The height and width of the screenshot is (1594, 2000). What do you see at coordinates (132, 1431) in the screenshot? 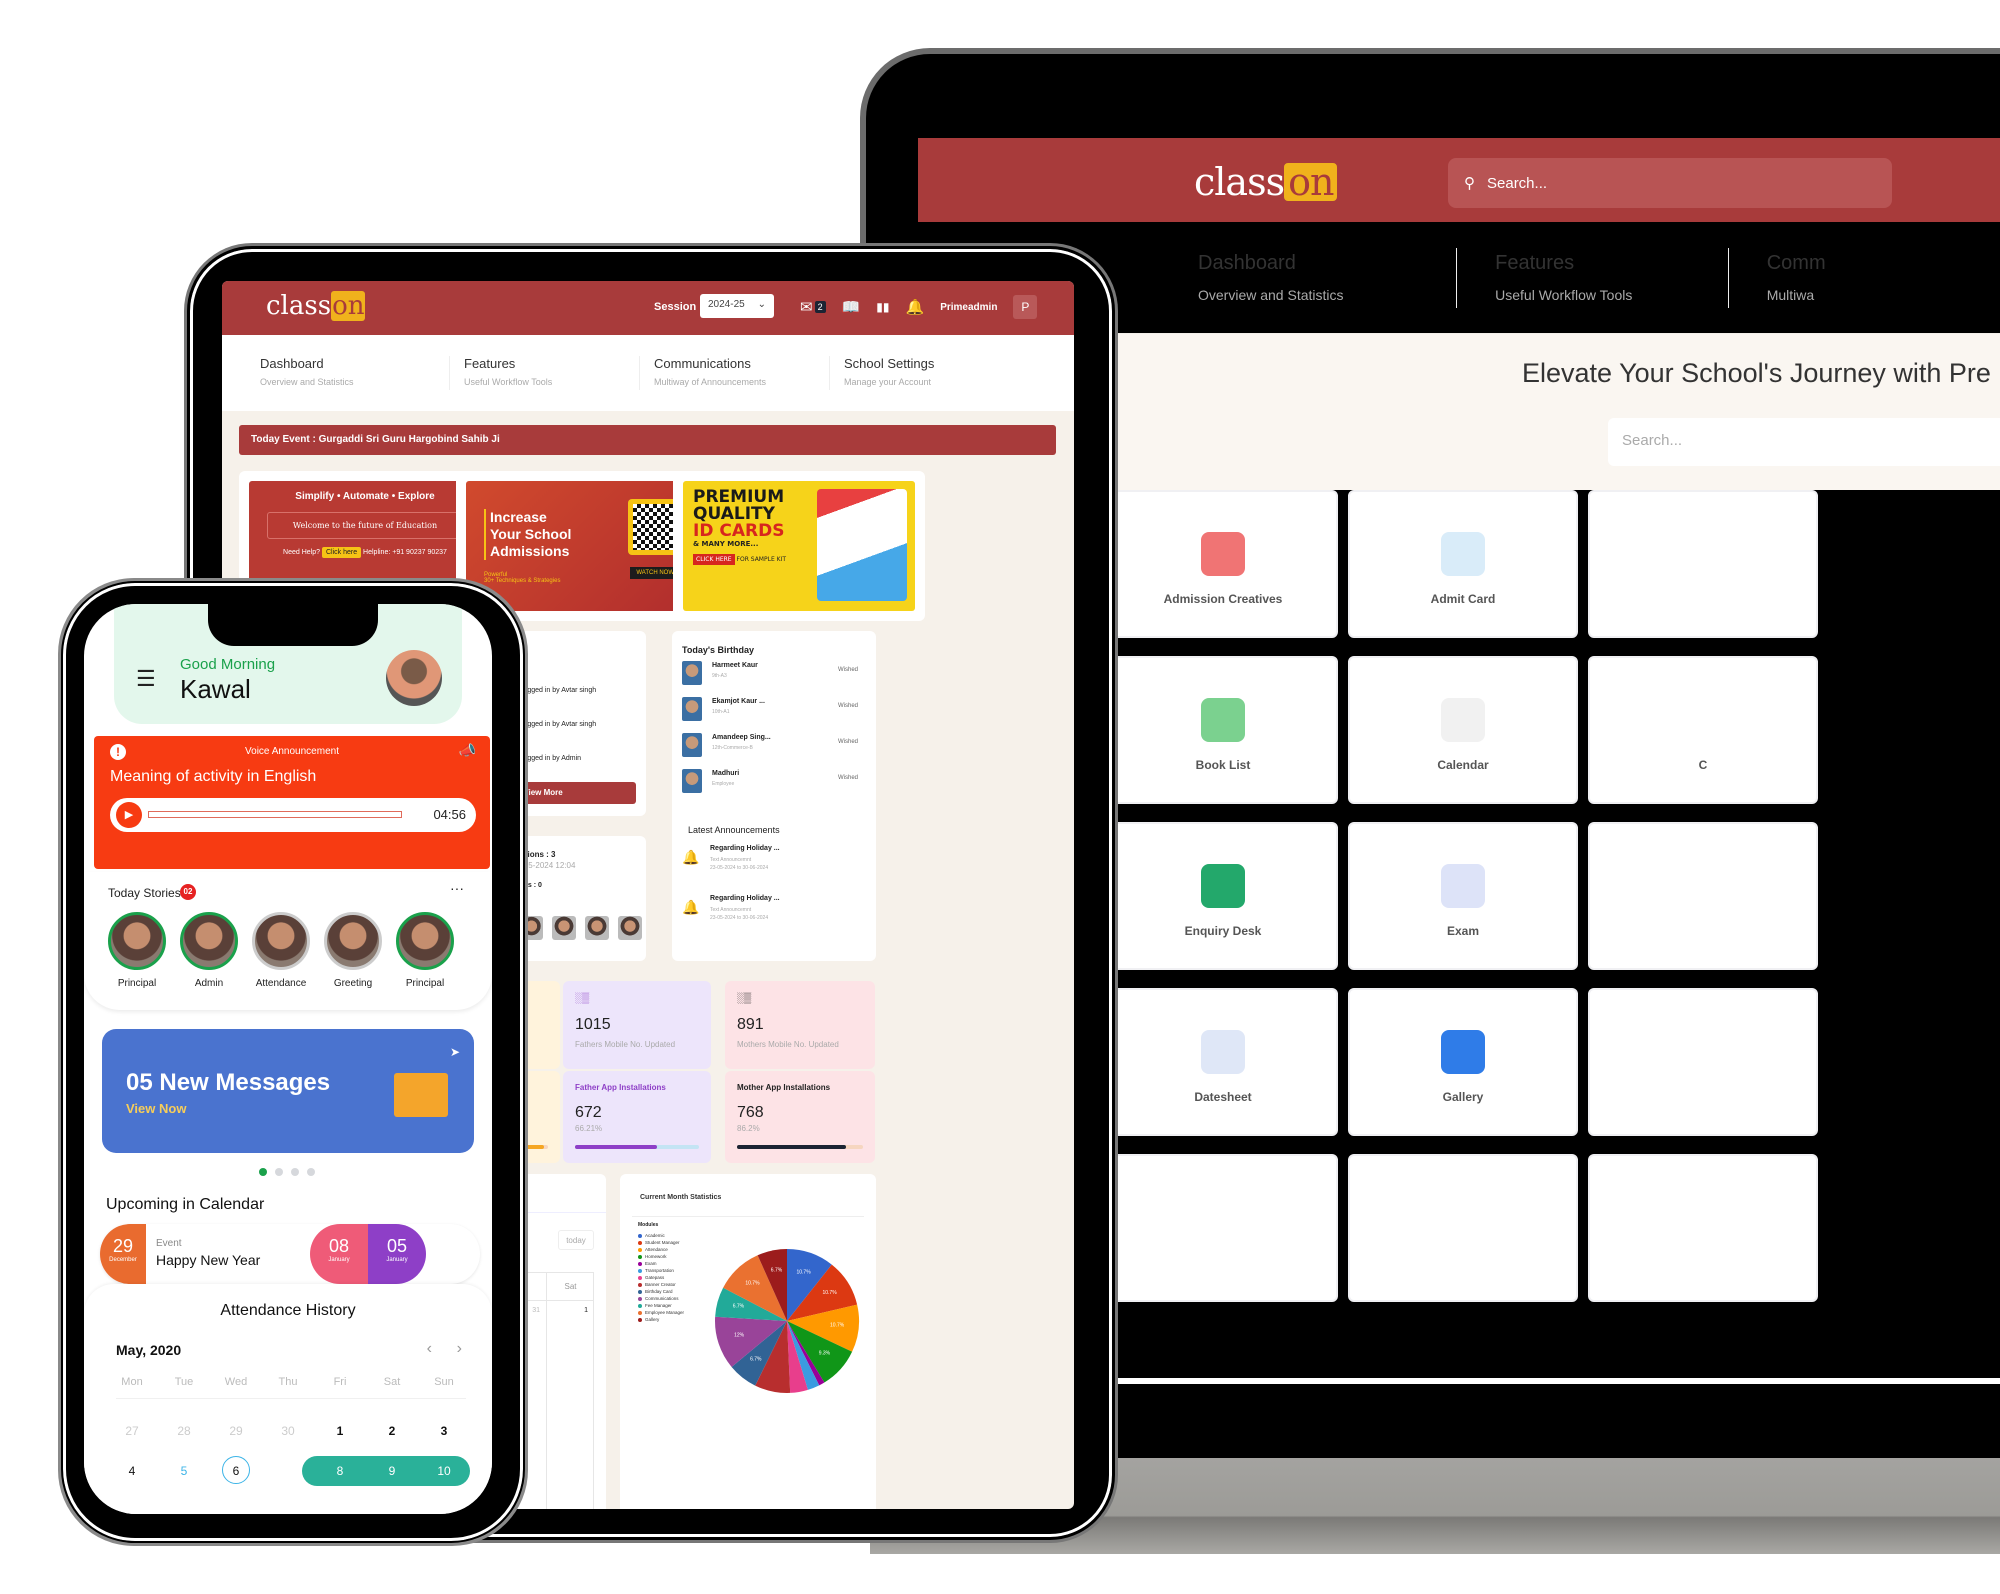
I see `calendar-day: 27` at bounding box center [132, 1431].